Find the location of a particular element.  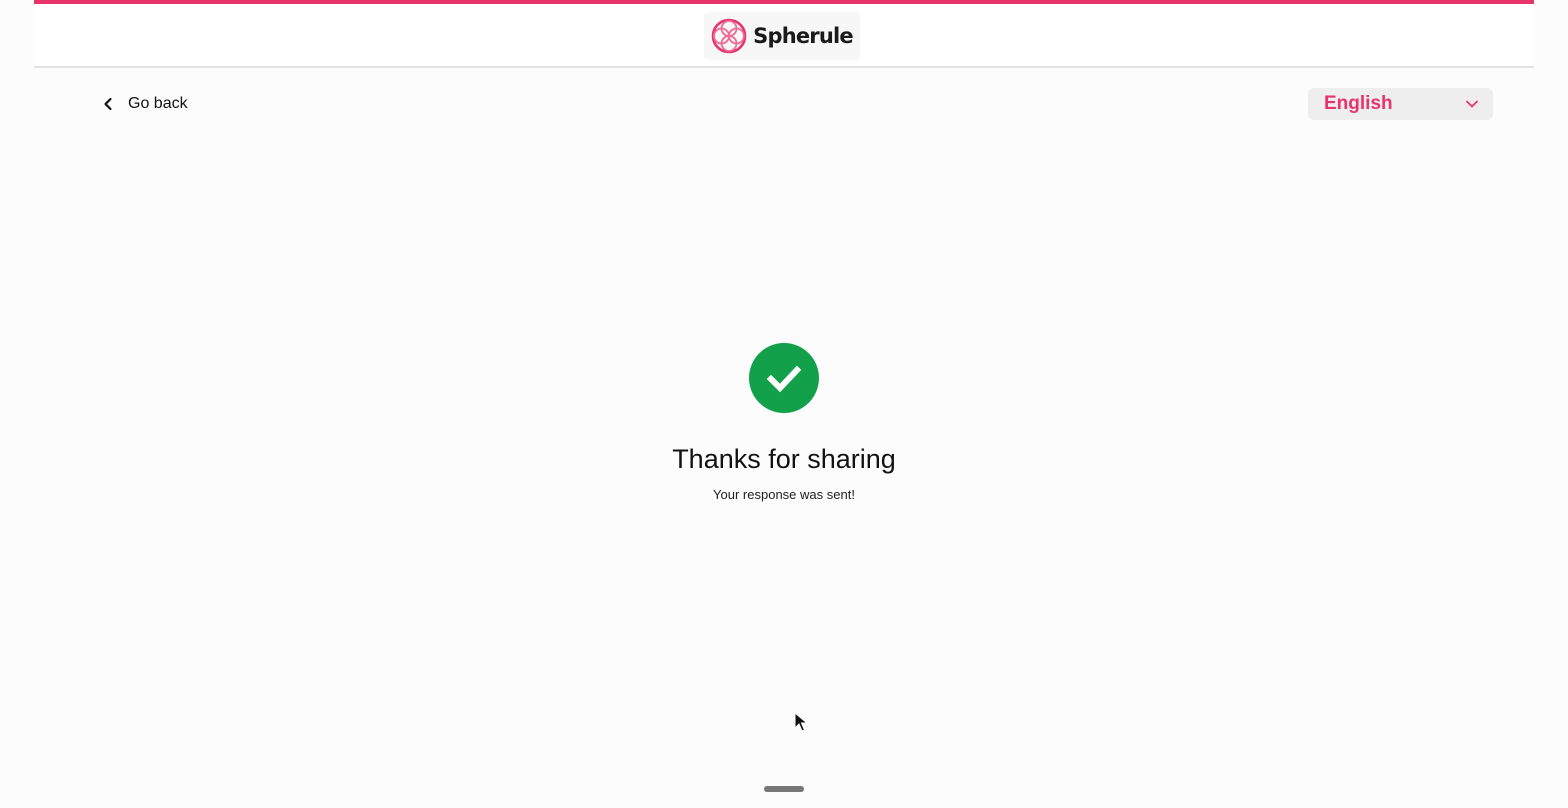

go-back-label: Go back is located at coordinates (158, 103).